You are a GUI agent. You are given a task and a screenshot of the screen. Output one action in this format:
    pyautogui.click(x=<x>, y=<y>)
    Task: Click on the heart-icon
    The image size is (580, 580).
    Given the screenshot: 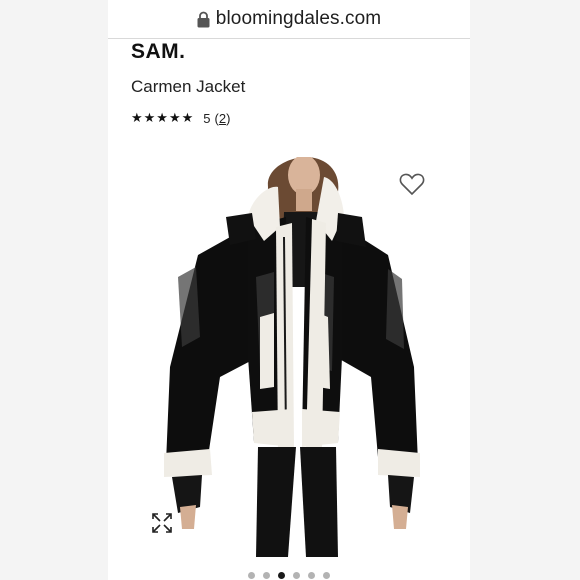 What is the action you would take?
    pyautogui.click(x=412, y=184)
    